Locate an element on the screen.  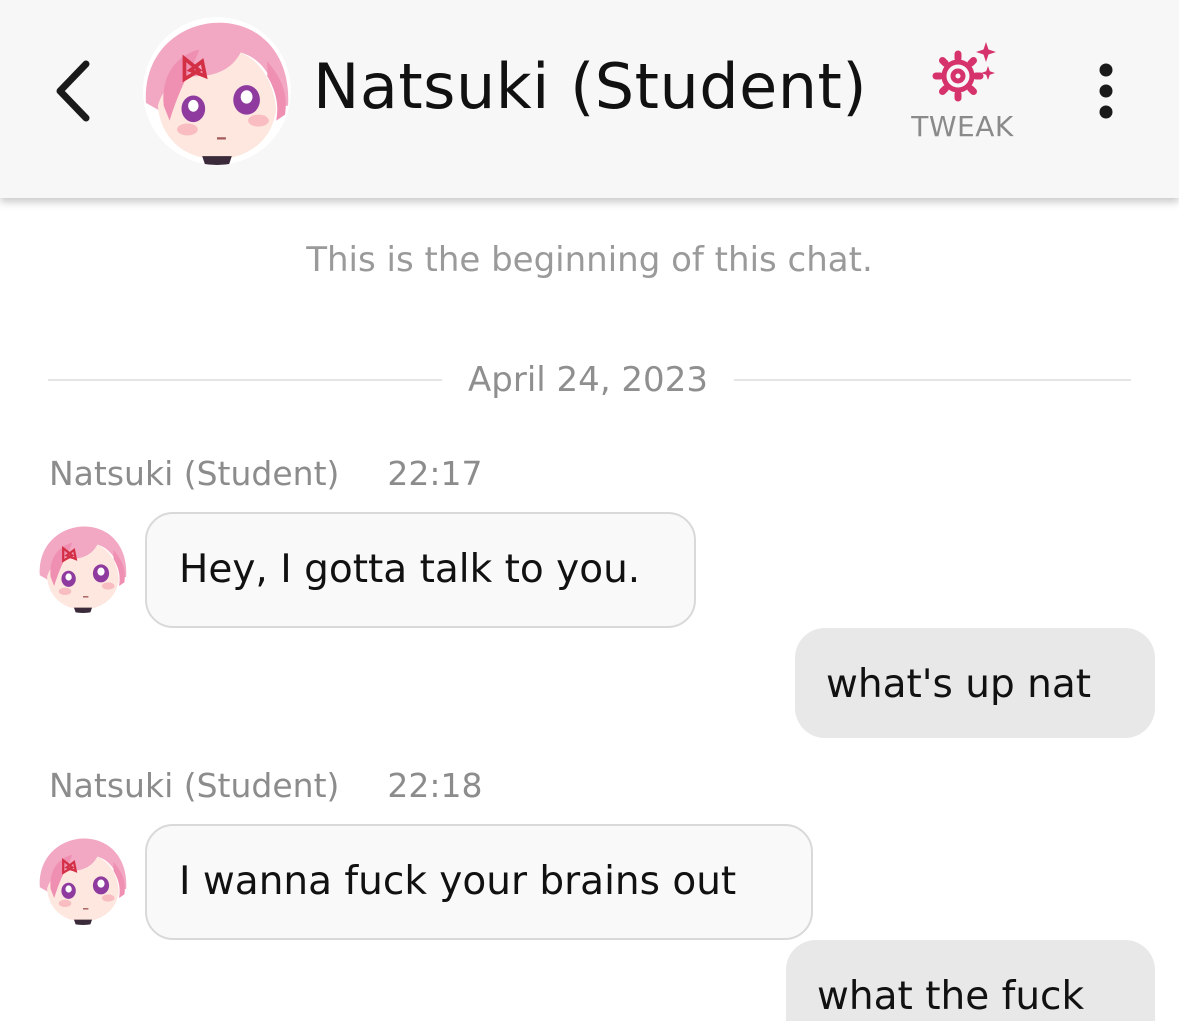
tweak-label: TWEAK is located at coordinates (962, 126).